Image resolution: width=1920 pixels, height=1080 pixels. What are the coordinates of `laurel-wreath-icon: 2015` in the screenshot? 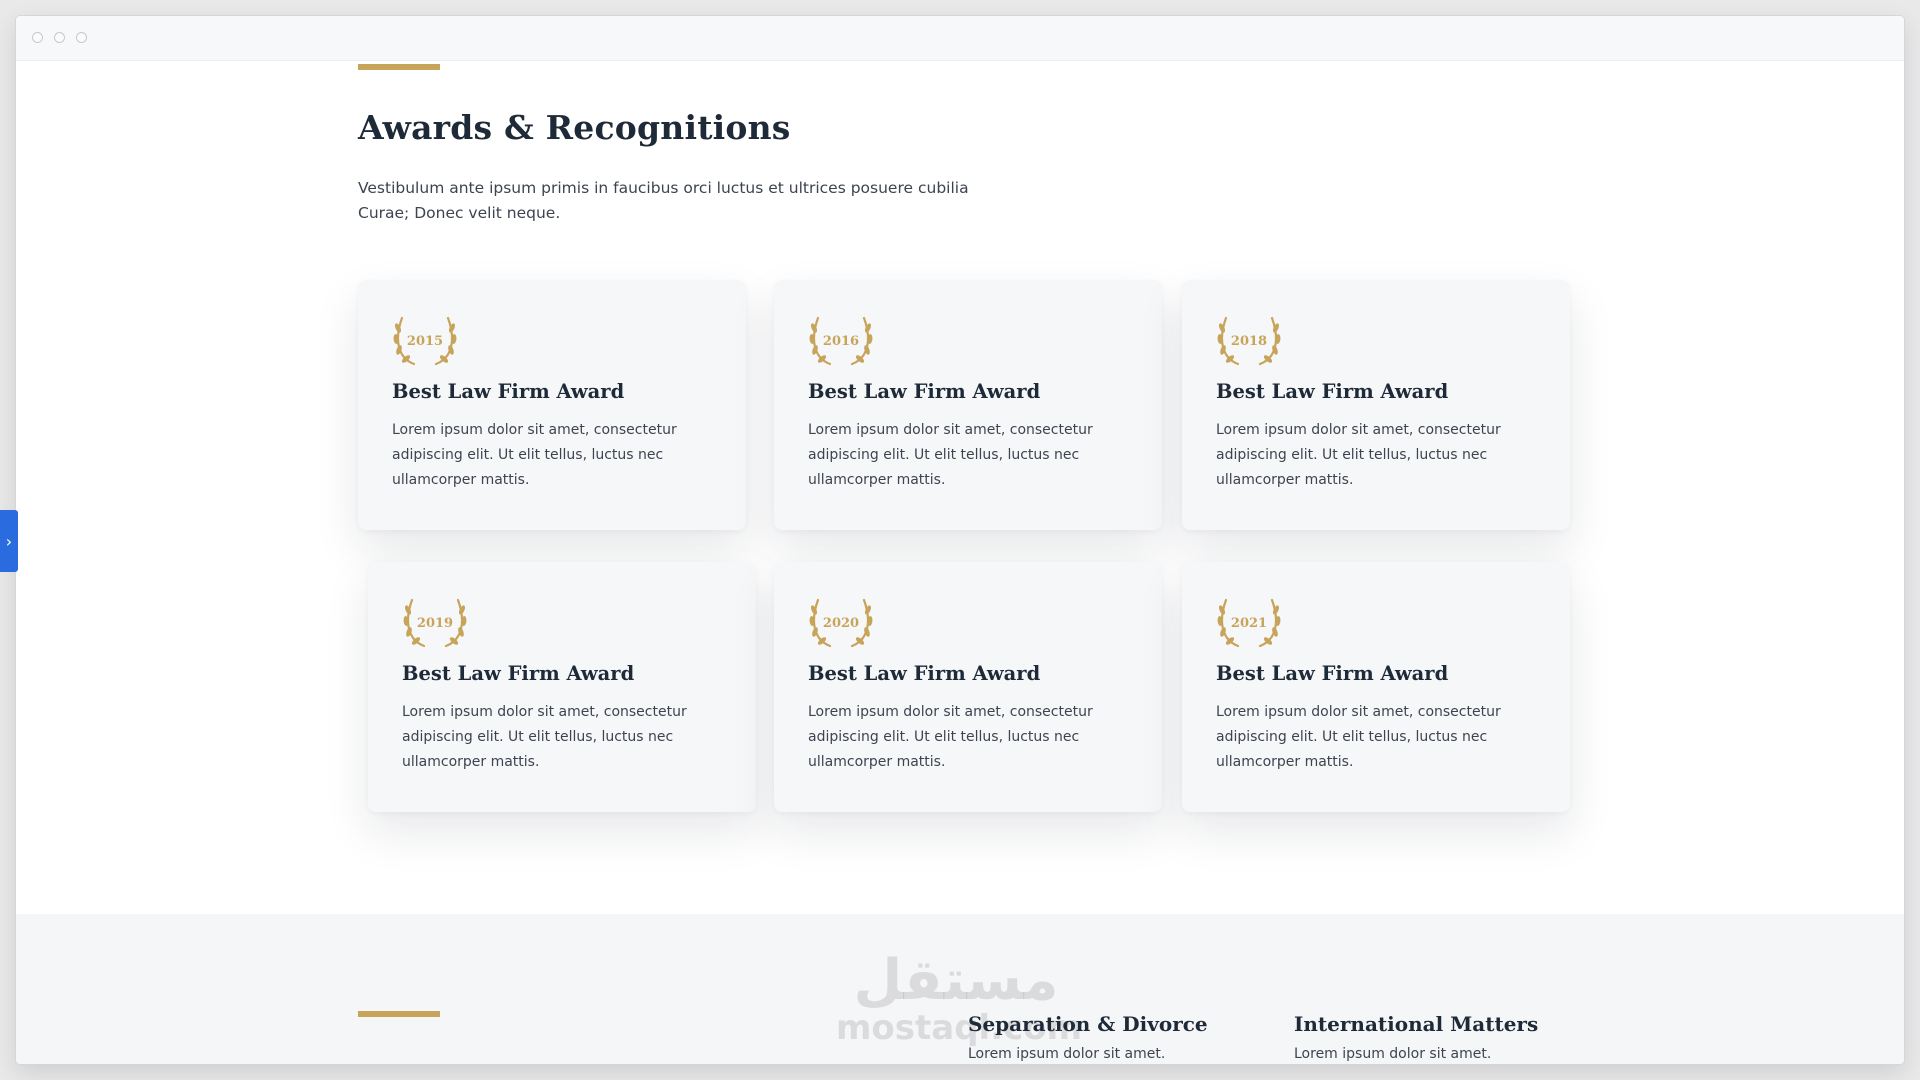 It's located at (425, 341).